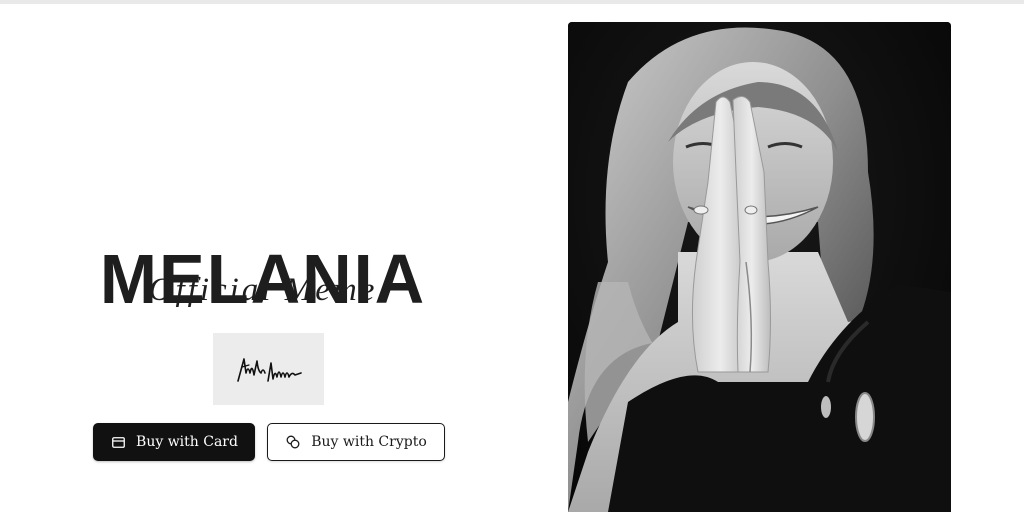 This screenshot has width=1024, height=512. I want to click on buy-with-crypto-button: Buy with Crypto, so click(356, 442).